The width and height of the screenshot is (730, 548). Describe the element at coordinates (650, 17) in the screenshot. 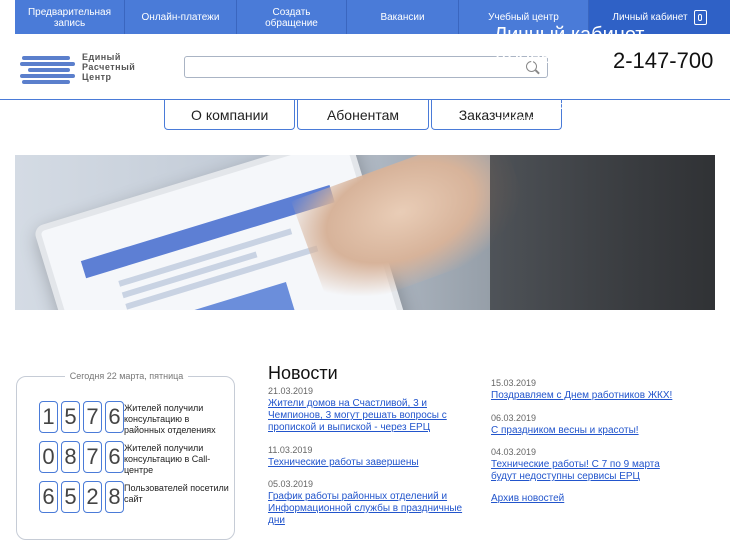

I see `personal-cabinet-label: Личный кабинет` at that location.